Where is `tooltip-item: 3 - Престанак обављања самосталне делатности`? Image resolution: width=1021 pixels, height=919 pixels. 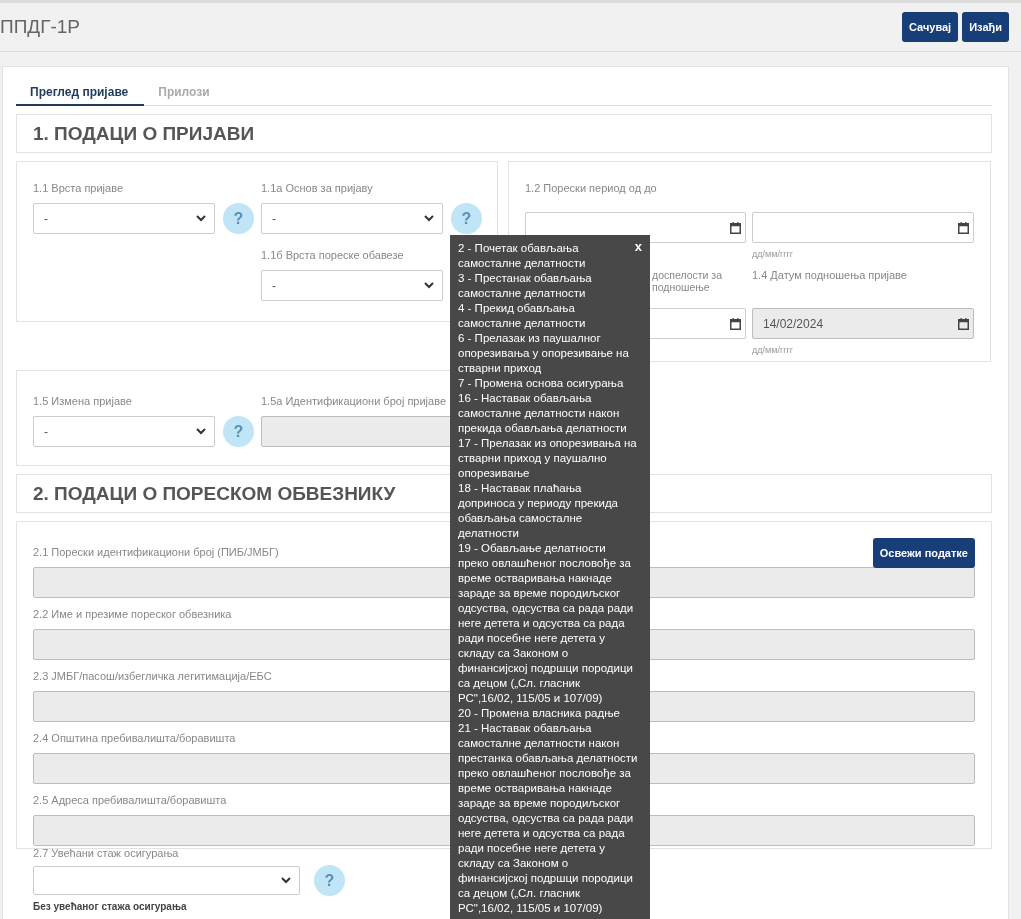 tooltip-item: 3 - Престанак обављања самосталне делатности is located at coordinates (525, 286).